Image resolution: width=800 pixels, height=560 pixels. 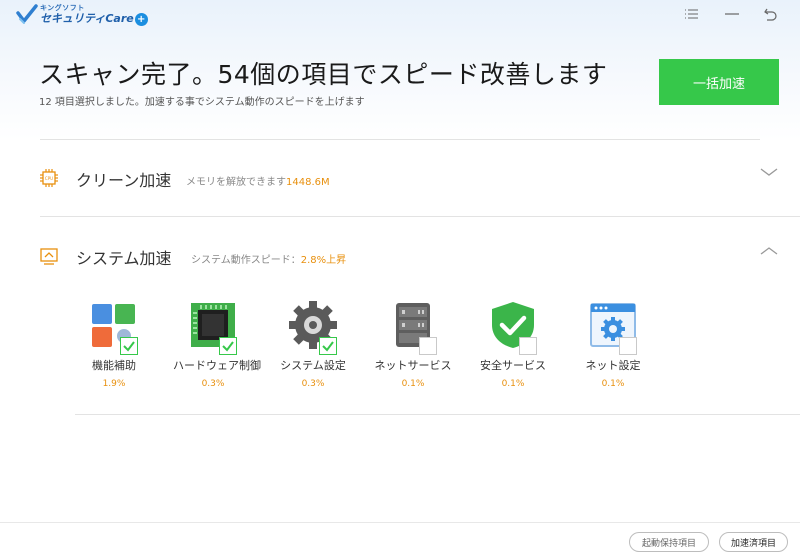 What do you see at coordinates (27, 14) in the screenshot?
I see `check-wing-icon` at bounding box center [27, 14].